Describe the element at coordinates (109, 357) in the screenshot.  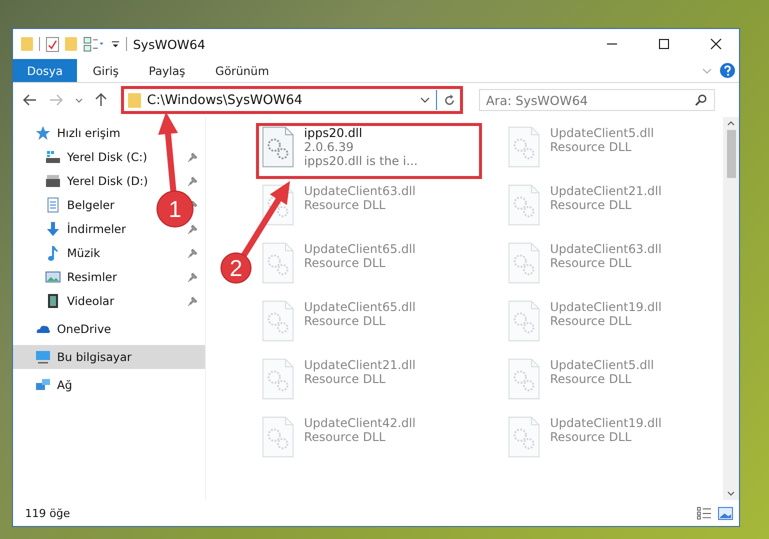
I see `sidebar-item: Bu bilgisayar` at that location.